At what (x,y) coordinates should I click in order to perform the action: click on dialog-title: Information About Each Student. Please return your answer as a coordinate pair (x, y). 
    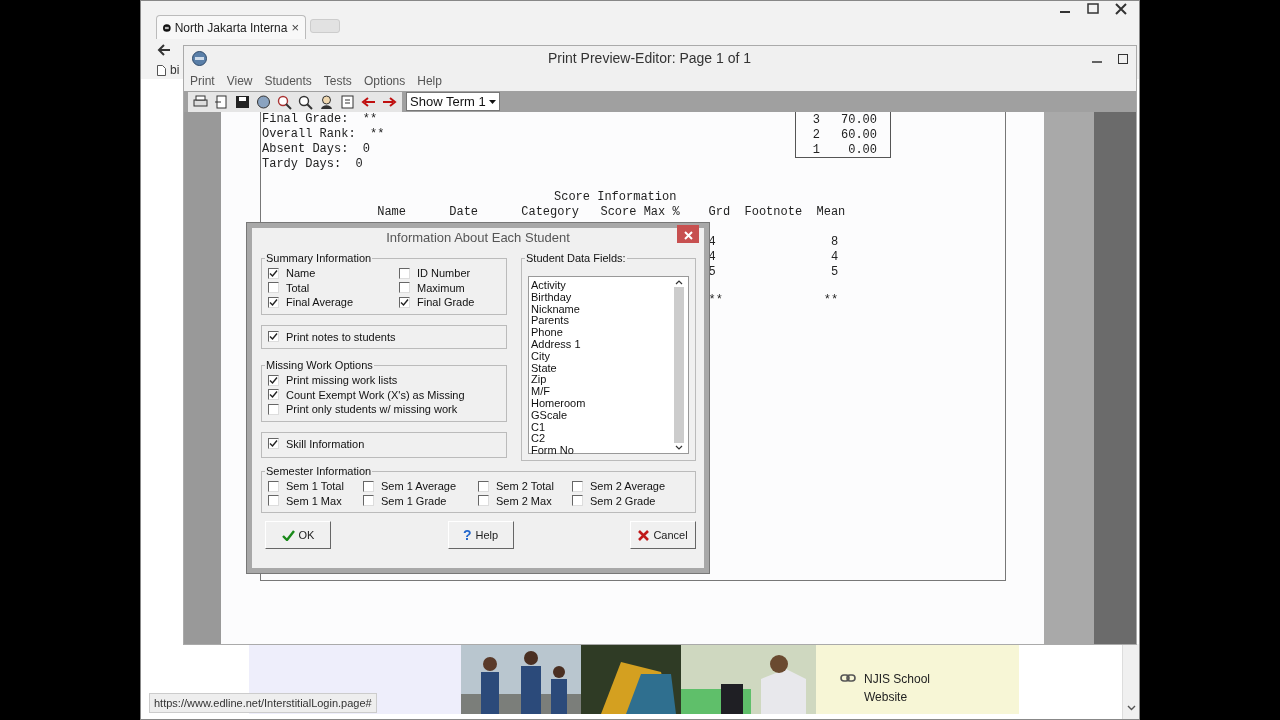
    Looking at the image, I should click on (478, 237).